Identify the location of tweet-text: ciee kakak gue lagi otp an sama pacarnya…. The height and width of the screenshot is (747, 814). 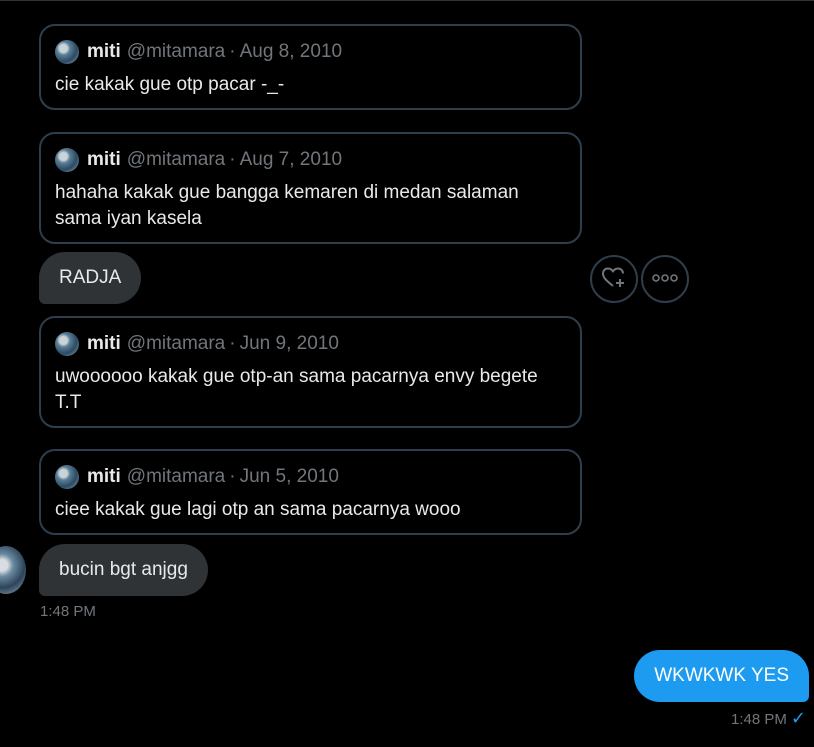
(258, 509).